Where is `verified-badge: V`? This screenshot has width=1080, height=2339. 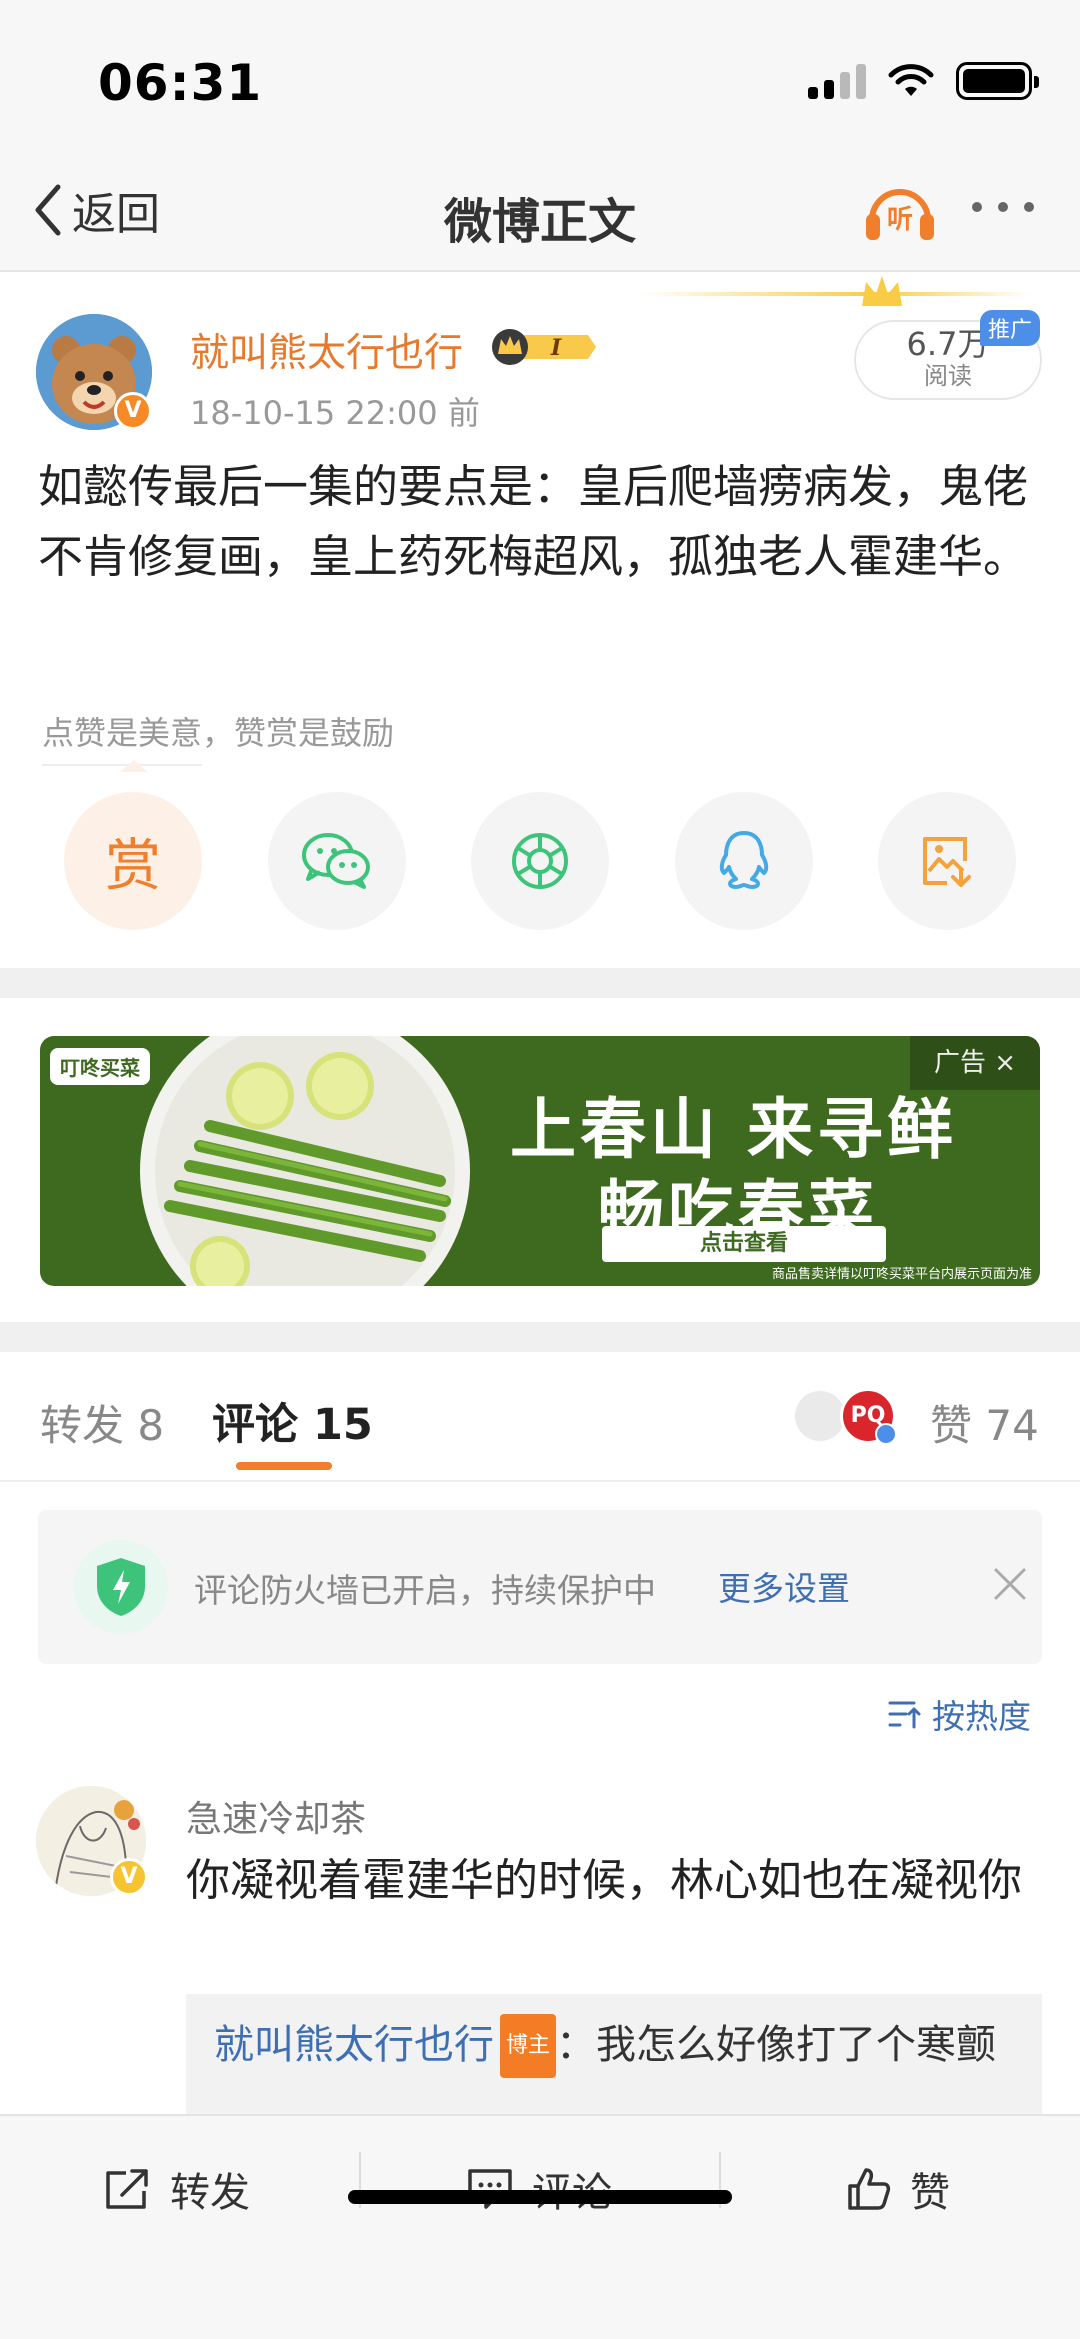
verified-badge: V is located at coordinates (133, 411).